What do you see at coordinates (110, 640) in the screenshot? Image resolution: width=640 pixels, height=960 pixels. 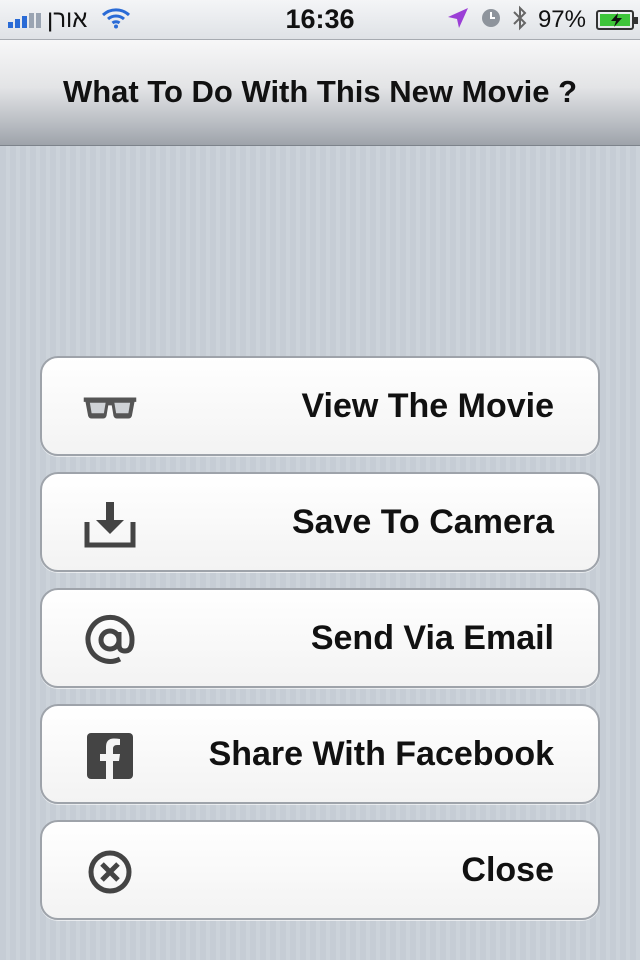 I see `at-sign-icon` at bounding box center [110, 640].